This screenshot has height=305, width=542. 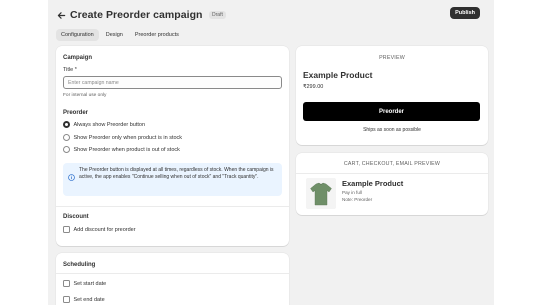 I want to click on ships-text: Ships as soon as possible, so click(x=392, y=130).